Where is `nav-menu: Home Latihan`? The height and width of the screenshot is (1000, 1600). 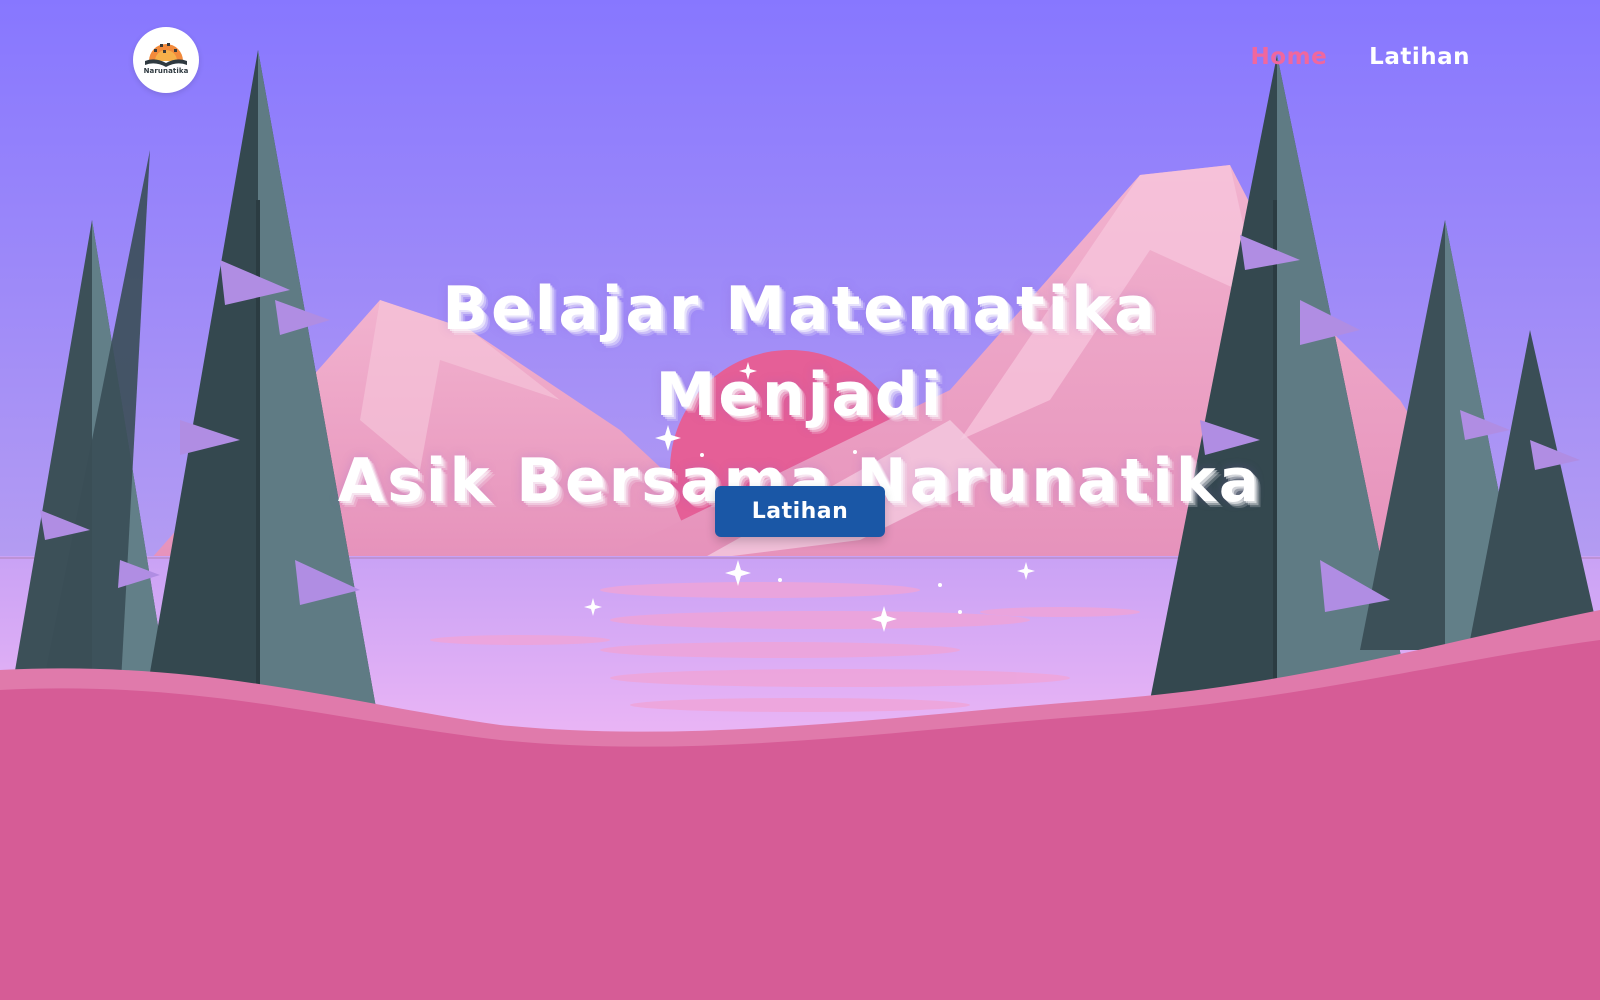
nav-menu: Home Latihan is located at coordinates (1360, 57).